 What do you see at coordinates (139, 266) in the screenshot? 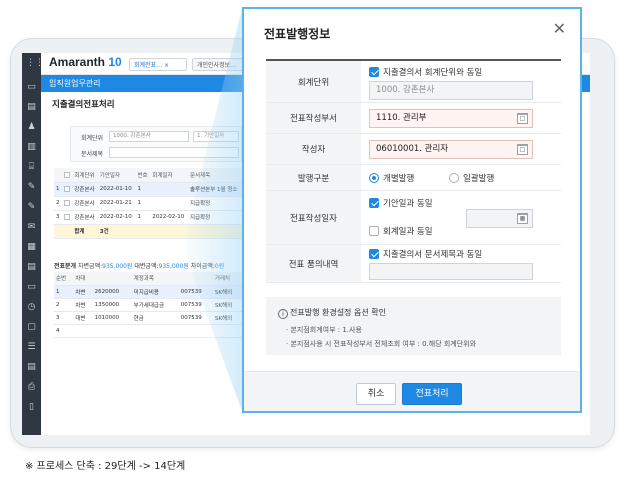
I see `journal-summary: 전표분개 차변금액:935,000원 대변금액:935,000원 차이금액:0원` at bounding box center [139, 266].